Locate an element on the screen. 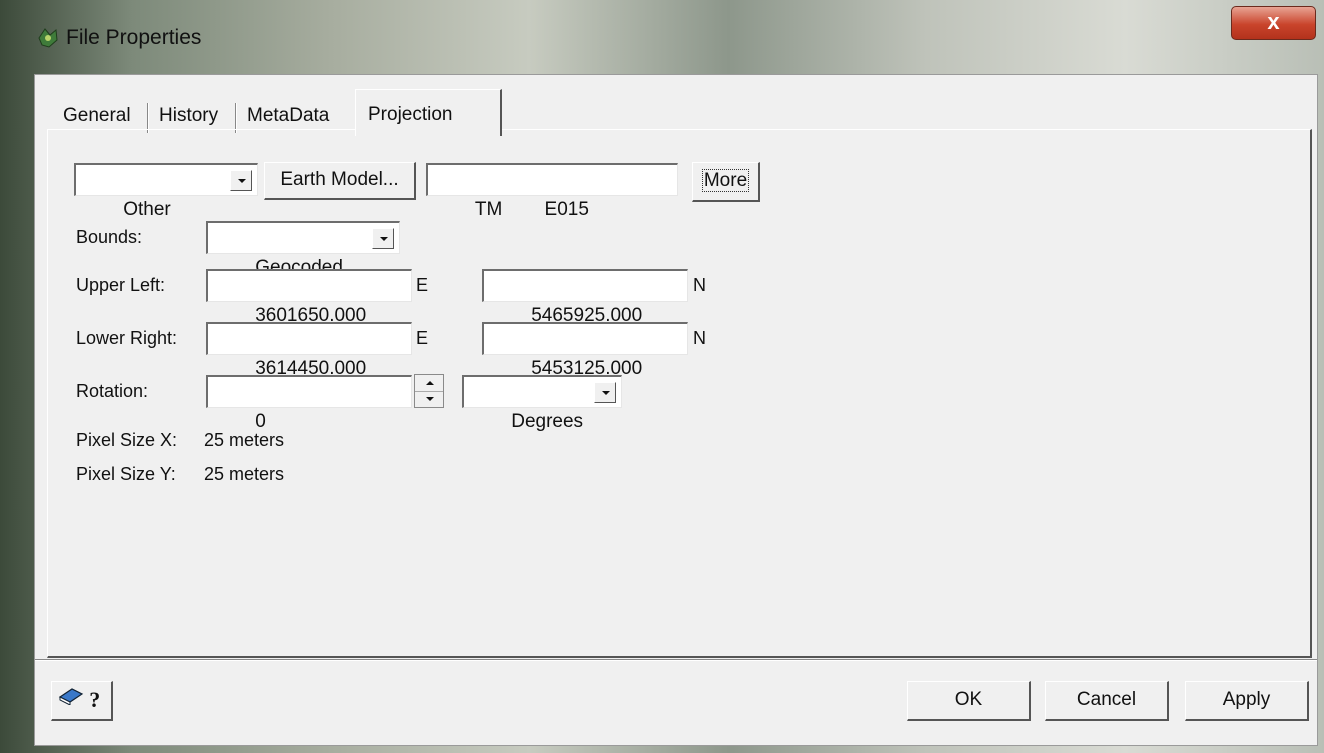 The image size is (1324, 753). ok-label: OK is located at coordinates (968, 699).